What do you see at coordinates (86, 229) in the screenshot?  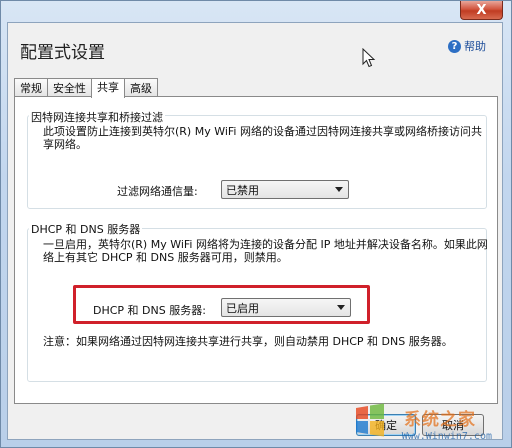 I see `dhcp-group-heading: DHCP 和 DNS 服务器` at bounding box center [86, 229].